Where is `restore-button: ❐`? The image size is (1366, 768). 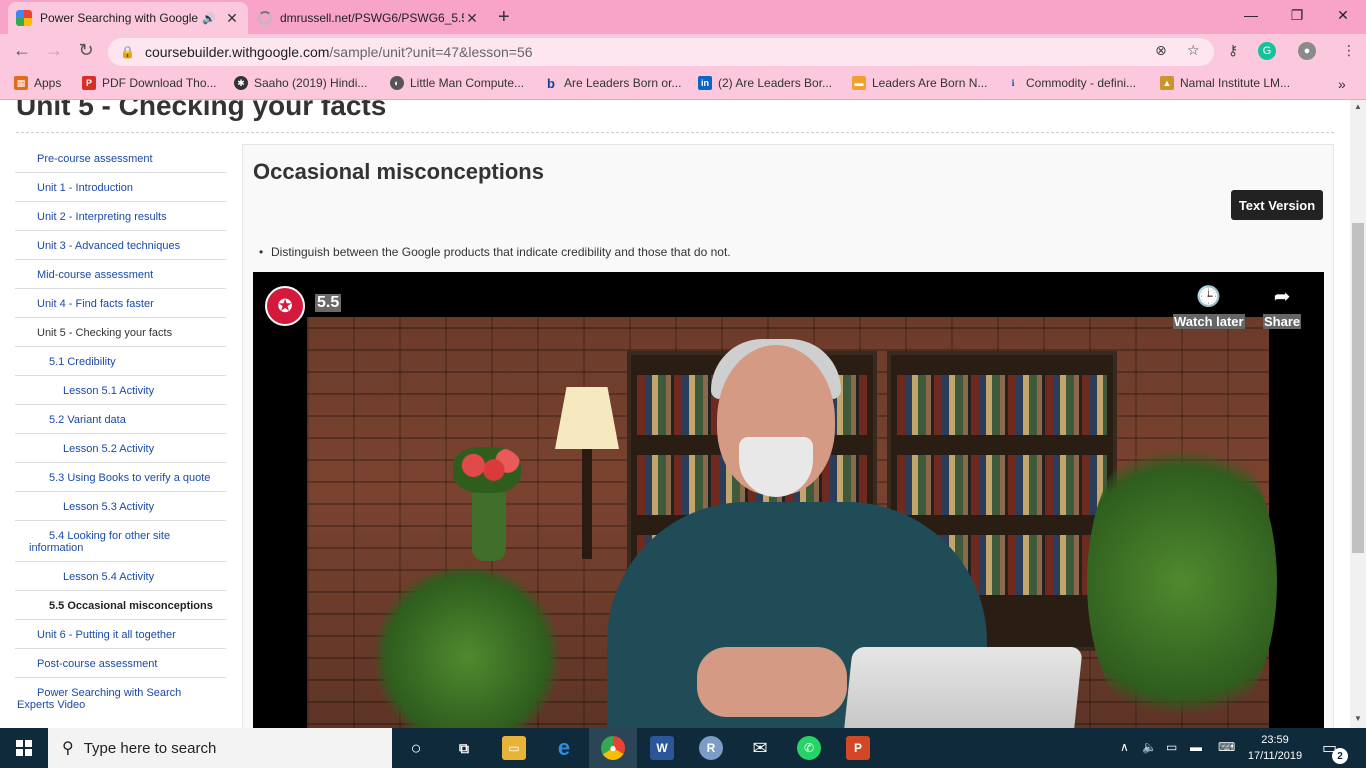 restore-button: ❐ is located at coordinates (1297, 15).